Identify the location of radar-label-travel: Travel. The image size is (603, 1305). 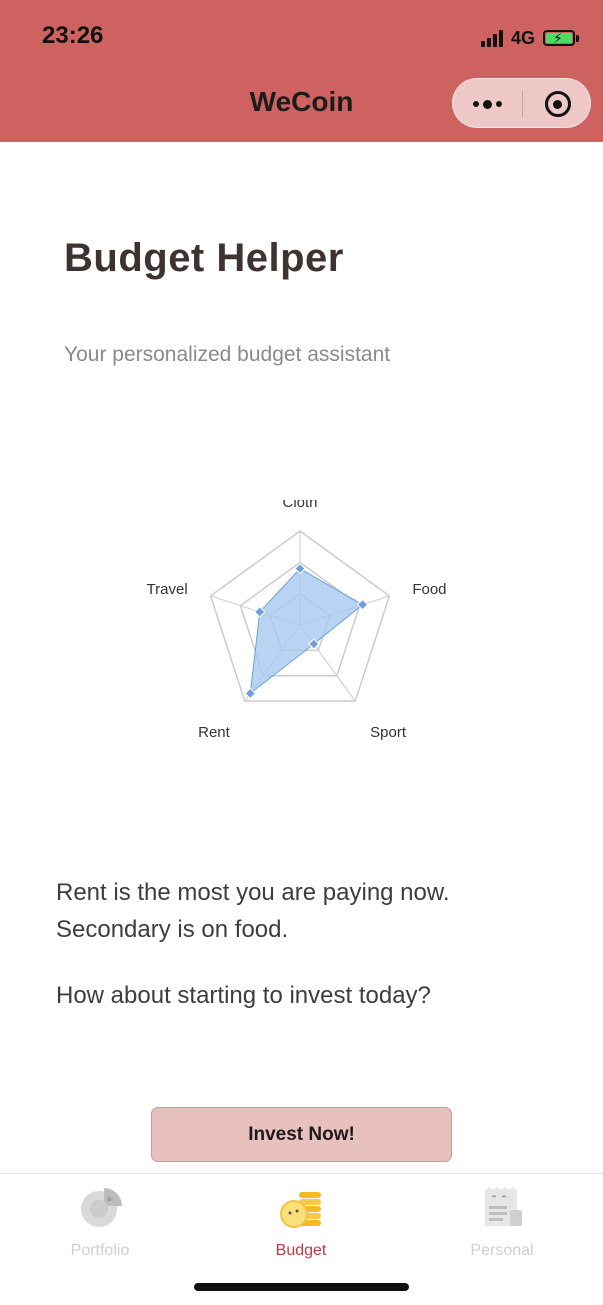
(167, 589).